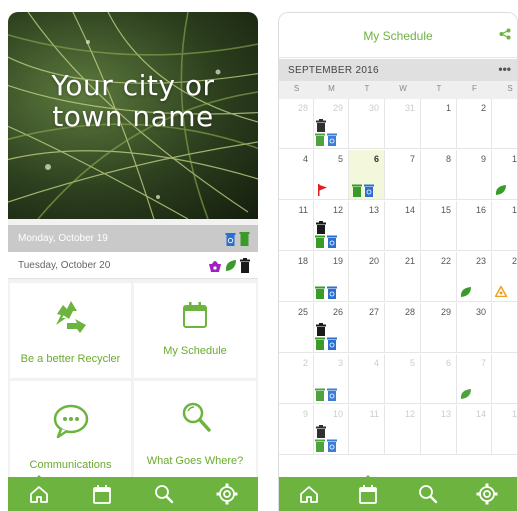  What do you see at coordinates (474, 277) in the screenshot?
I see `calendar-day: 23` at bounding box center [474, 277].